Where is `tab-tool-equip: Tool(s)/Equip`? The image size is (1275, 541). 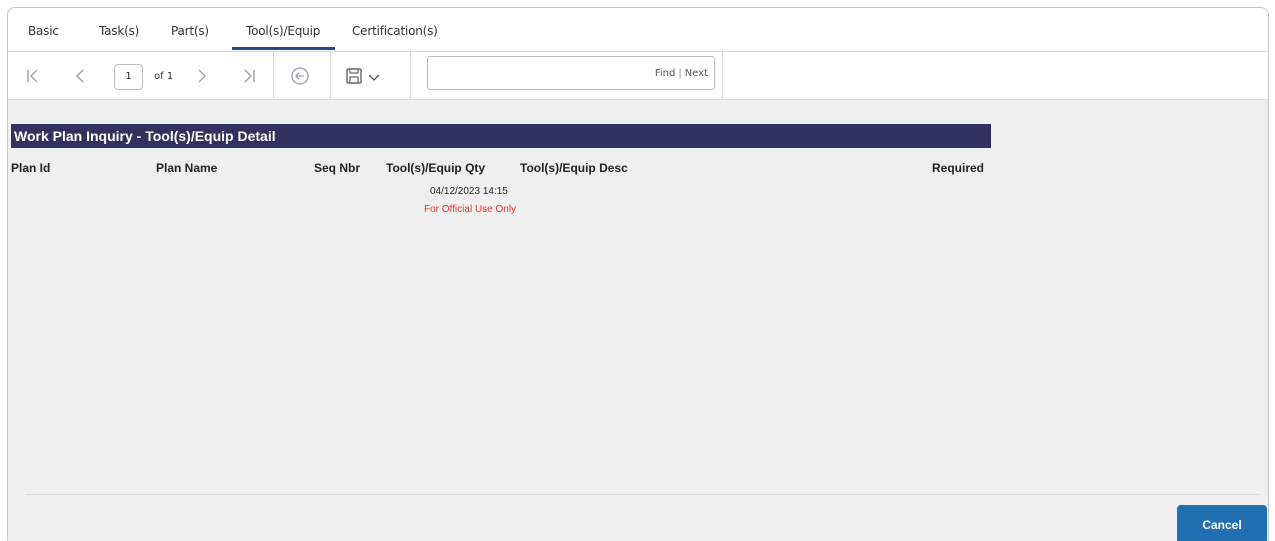 tab-tool-equip: Tool(s)/Equip is located at coordinates (283, 37).